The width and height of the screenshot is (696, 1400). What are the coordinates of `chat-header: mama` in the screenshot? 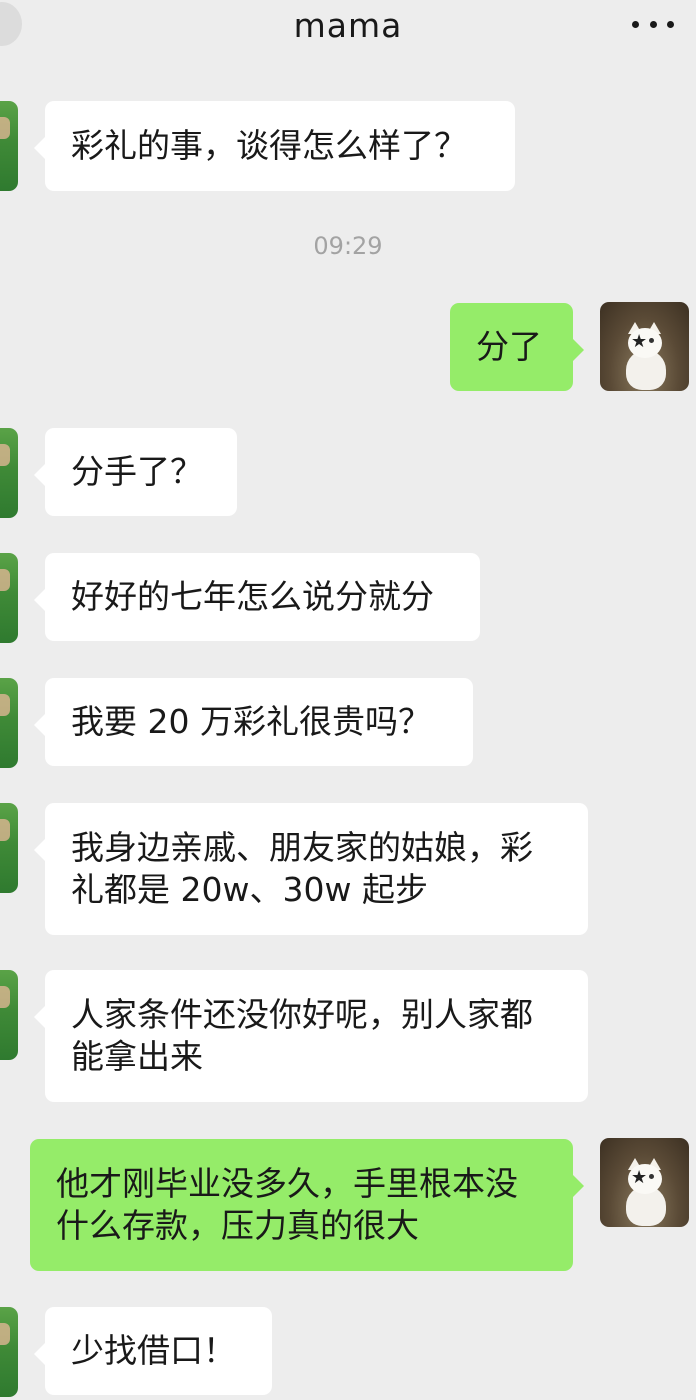 It's located at (348, 28).